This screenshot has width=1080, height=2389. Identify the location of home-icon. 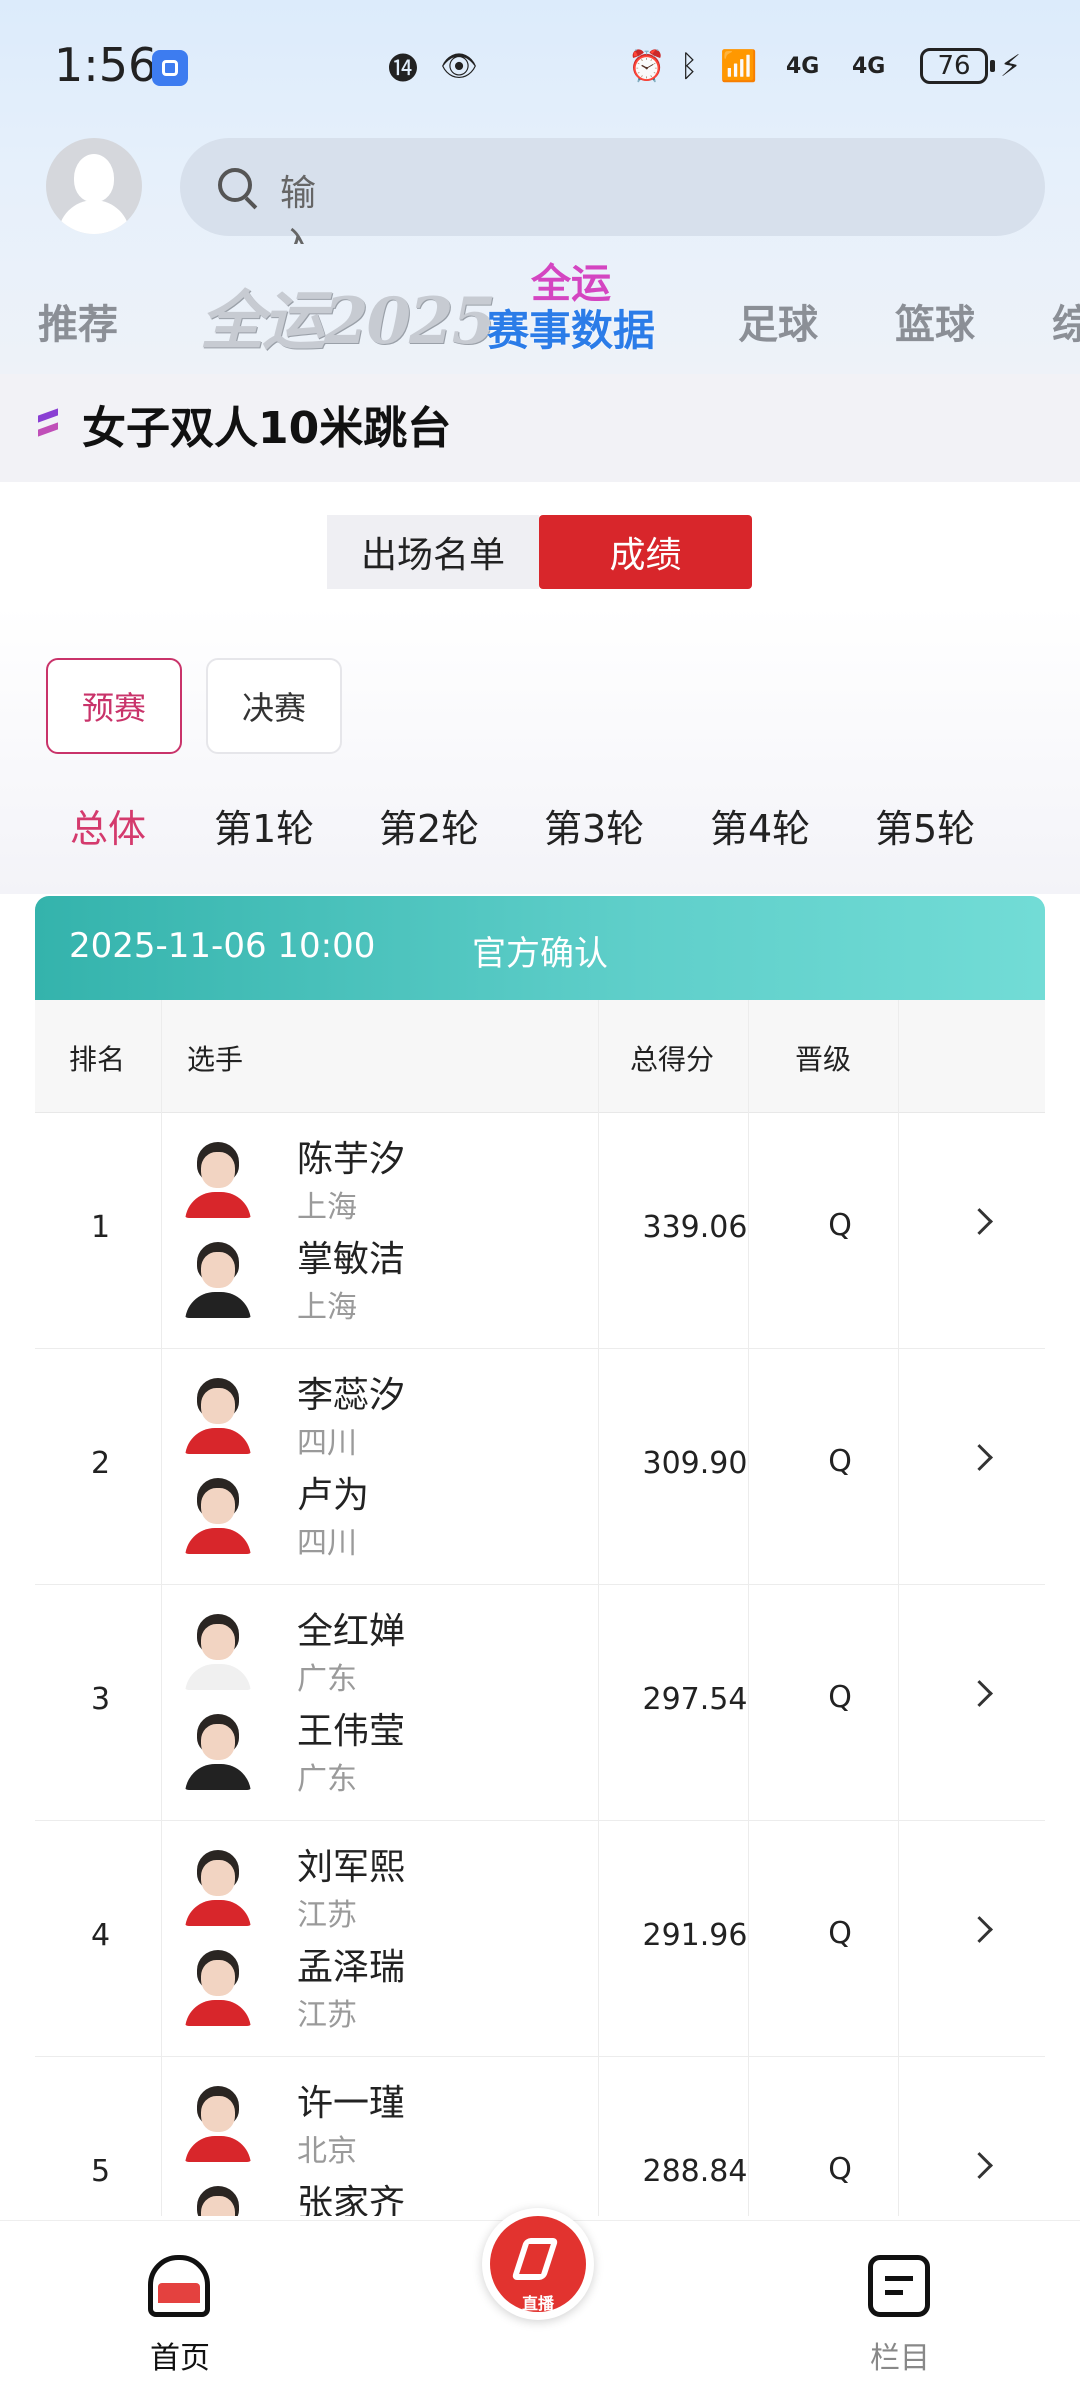
(179, 2286).